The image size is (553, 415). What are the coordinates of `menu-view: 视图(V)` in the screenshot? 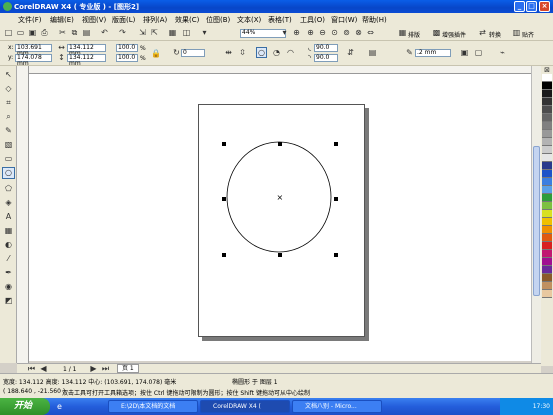 It's located at (94, 20).